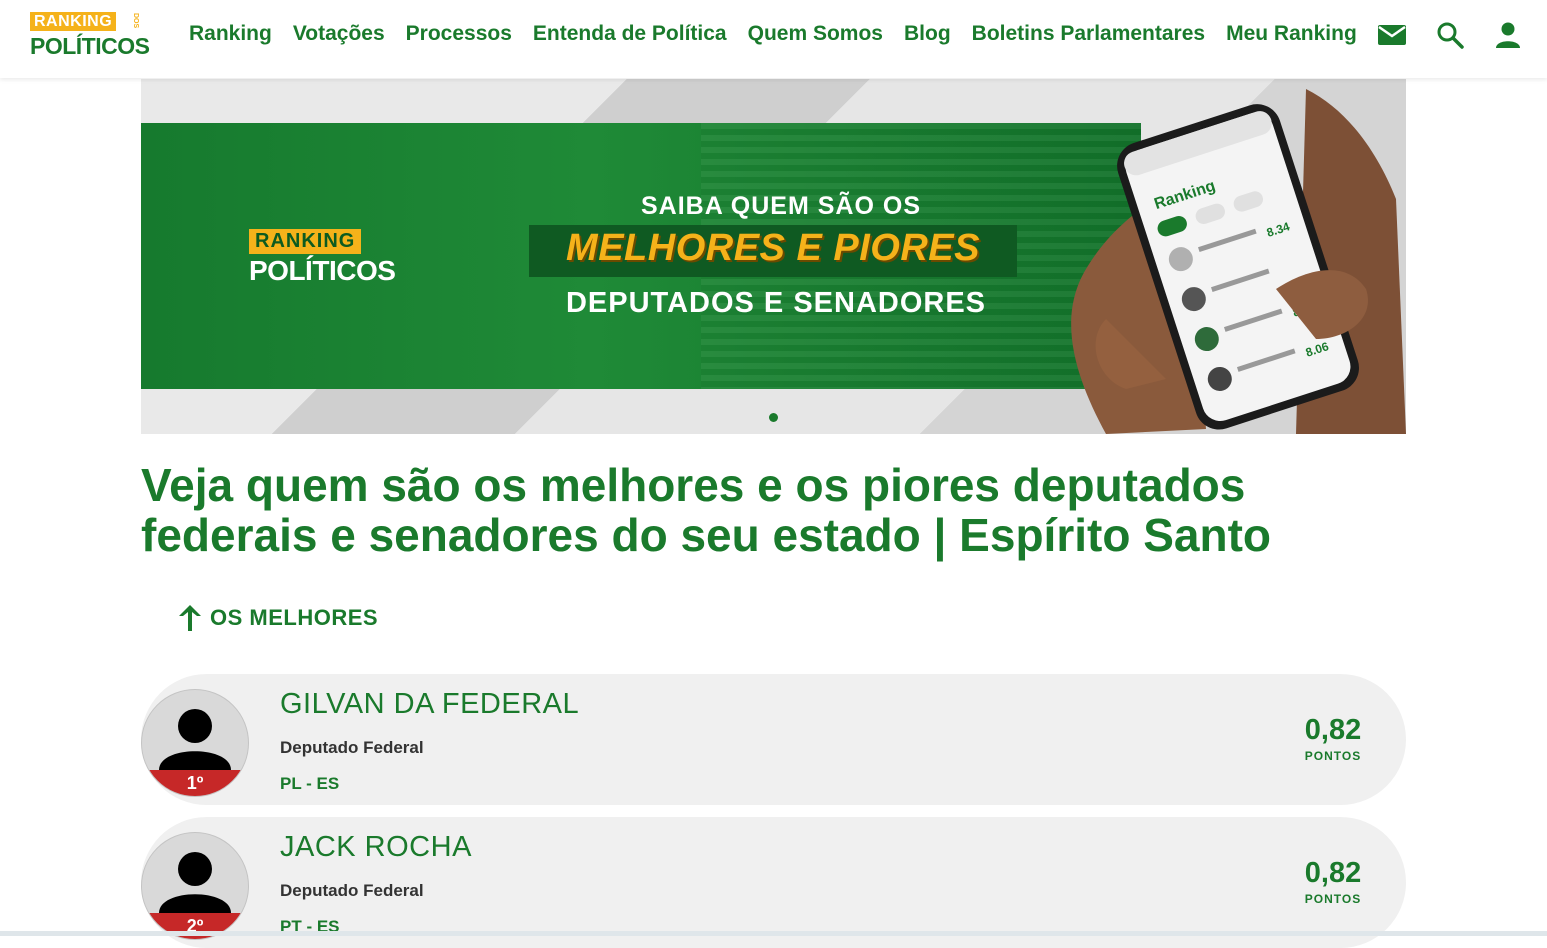  What do you see at coordinates (429, 704) in the screenshot?
I see `politician-name: GILVAN DA FEDERAL` at bounding box center [429, 704].